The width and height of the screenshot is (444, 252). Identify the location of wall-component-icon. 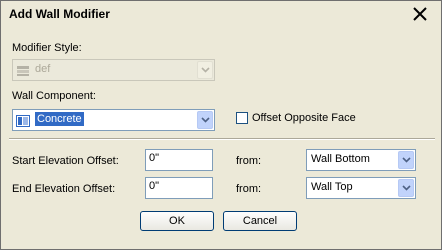
(23, 122).